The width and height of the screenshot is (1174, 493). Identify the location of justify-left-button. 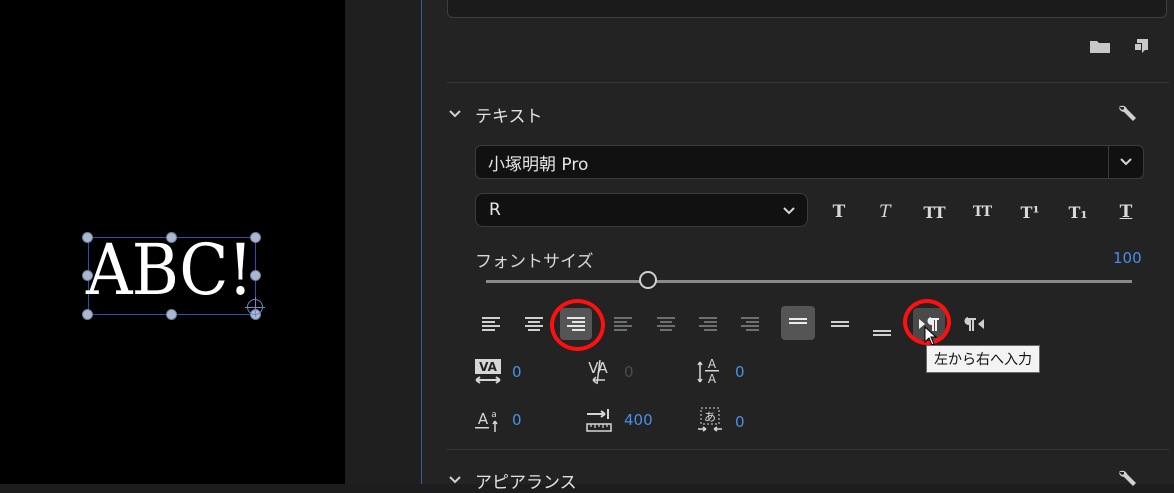
(623, 324).